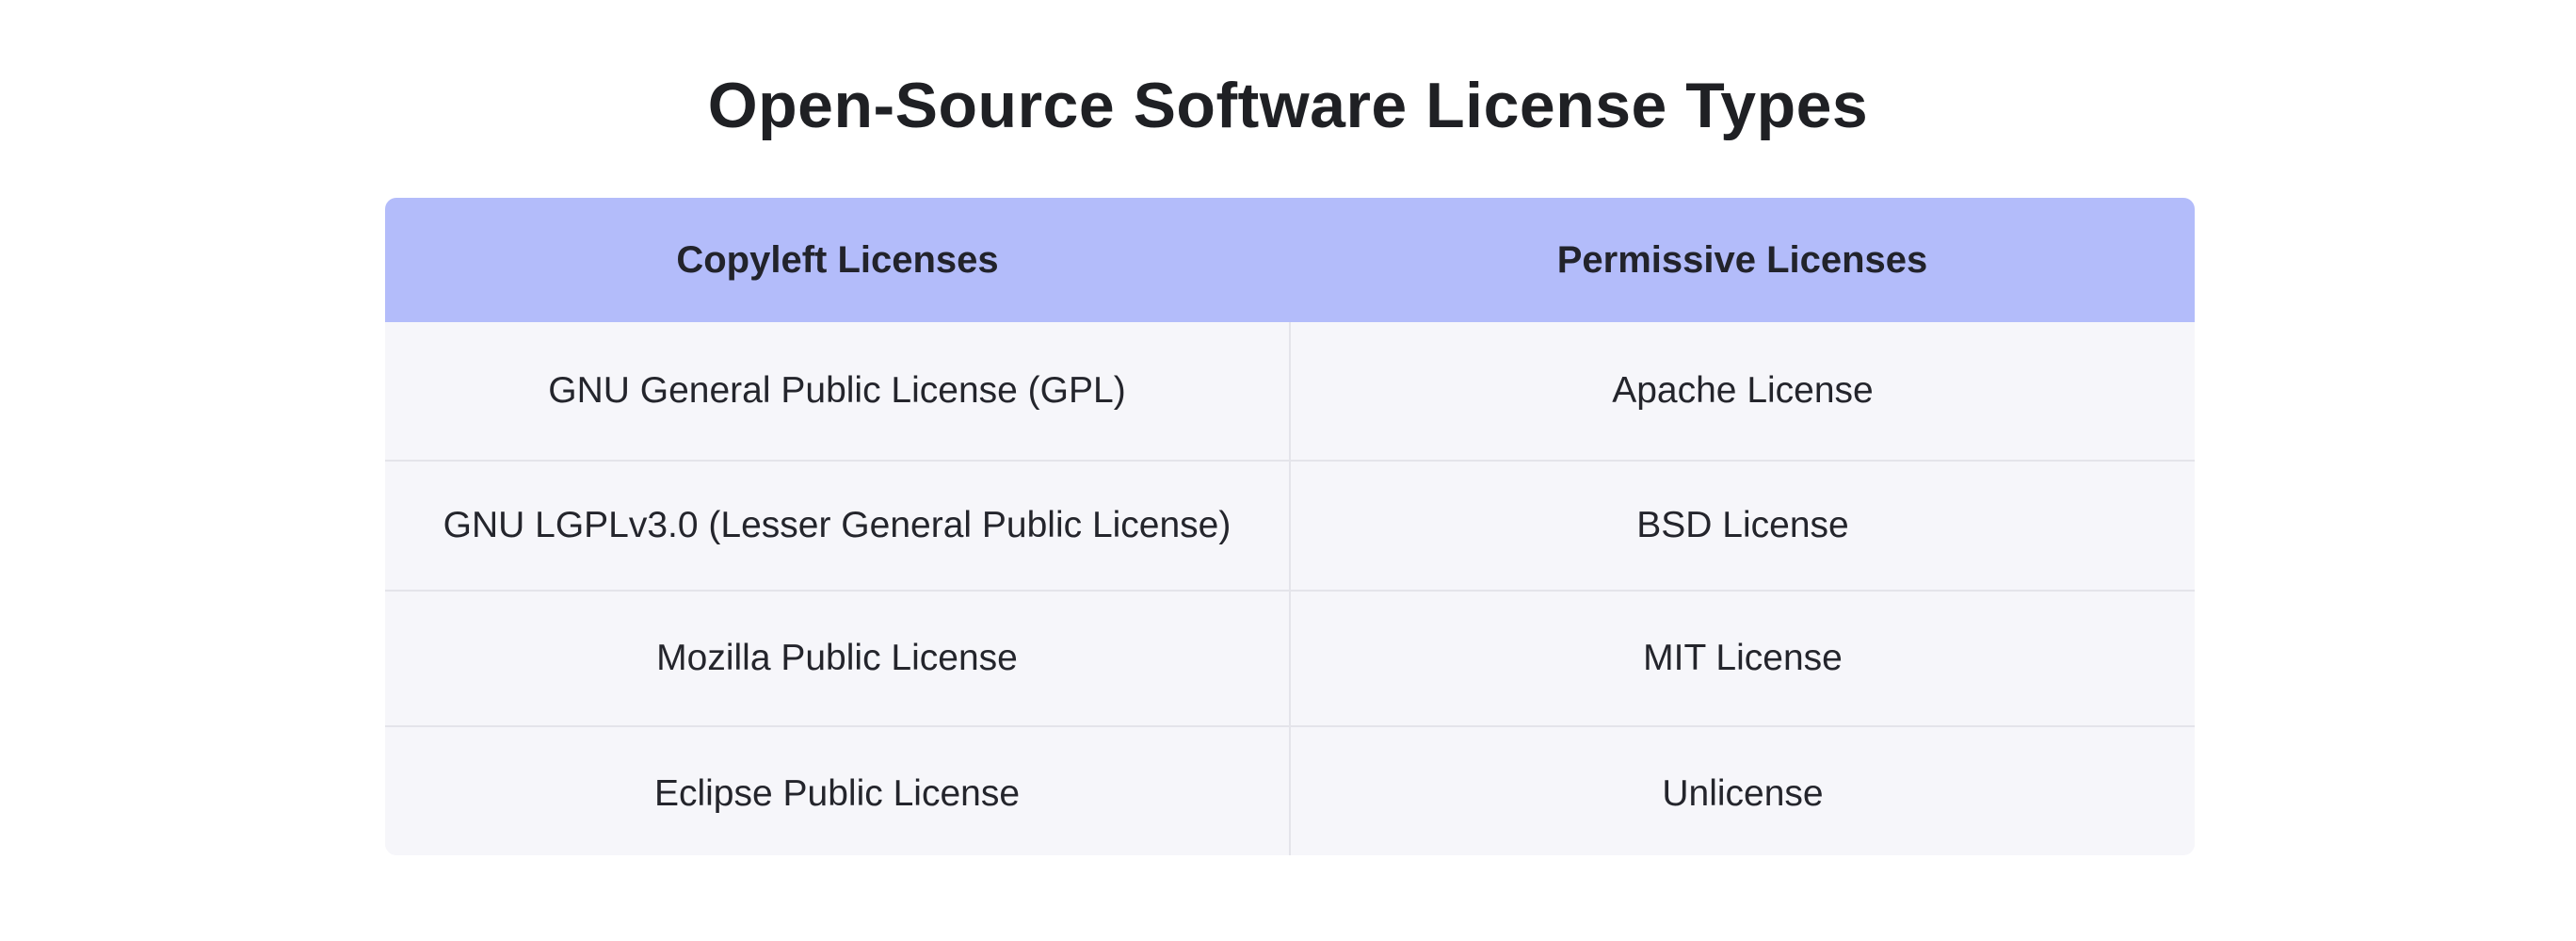  I want to click on table-cell-copyleft: Eclipse Public License, so click(838, 791).